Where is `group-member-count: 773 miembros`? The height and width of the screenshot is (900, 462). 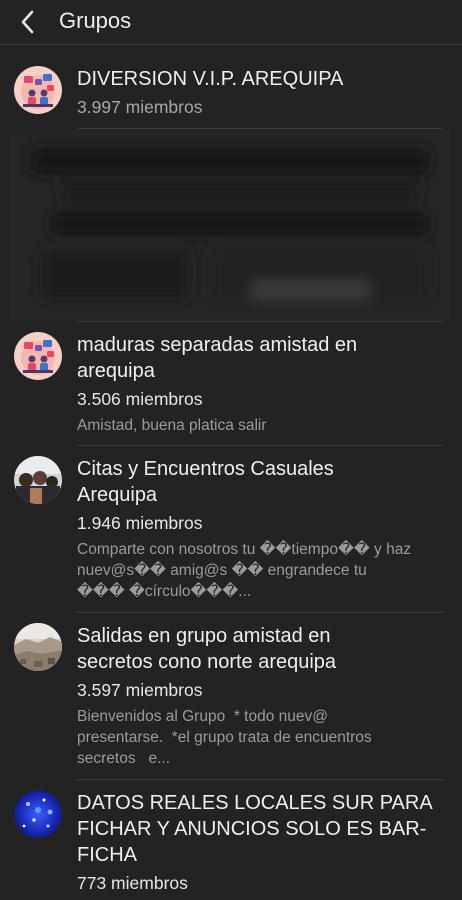 group-member-count: 773 miembros is located at coordinates (132, 883).